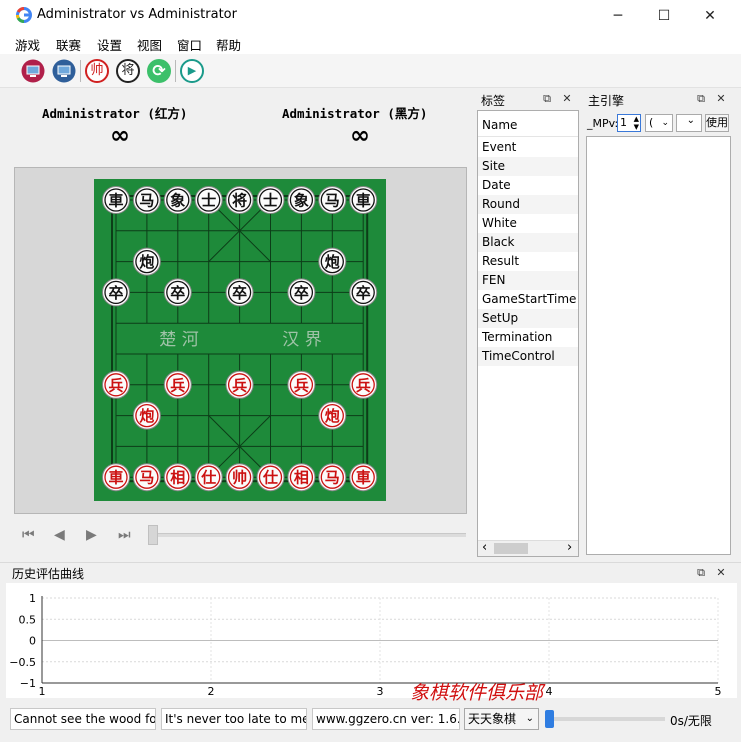 The width and height of the screenshot is (741, 742). What do you see at coordinates (149, 44) in the screenshot?
I see `menu-view: 视图` at bounding box center [149, 44].